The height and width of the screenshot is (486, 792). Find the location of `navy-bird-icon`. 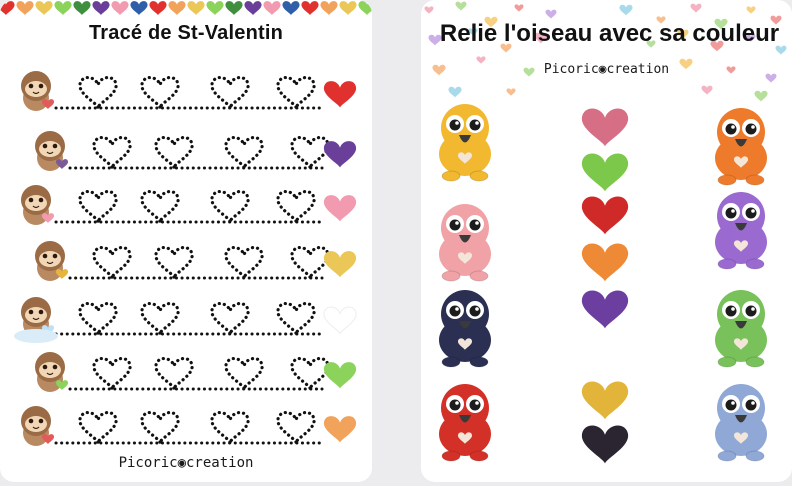

navy-bird-icon is located at coordinates (465, 329).